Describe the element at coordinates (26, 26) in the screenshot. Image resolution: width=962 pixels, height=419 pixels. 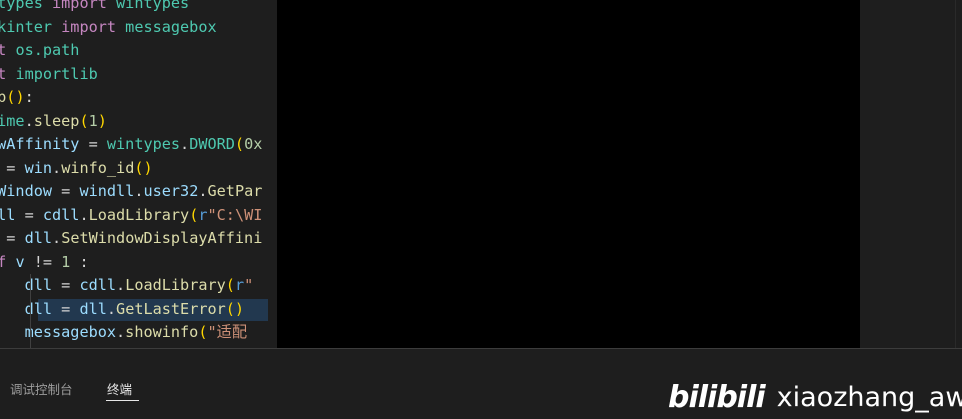
I see `code-token: tkinter` at that location.